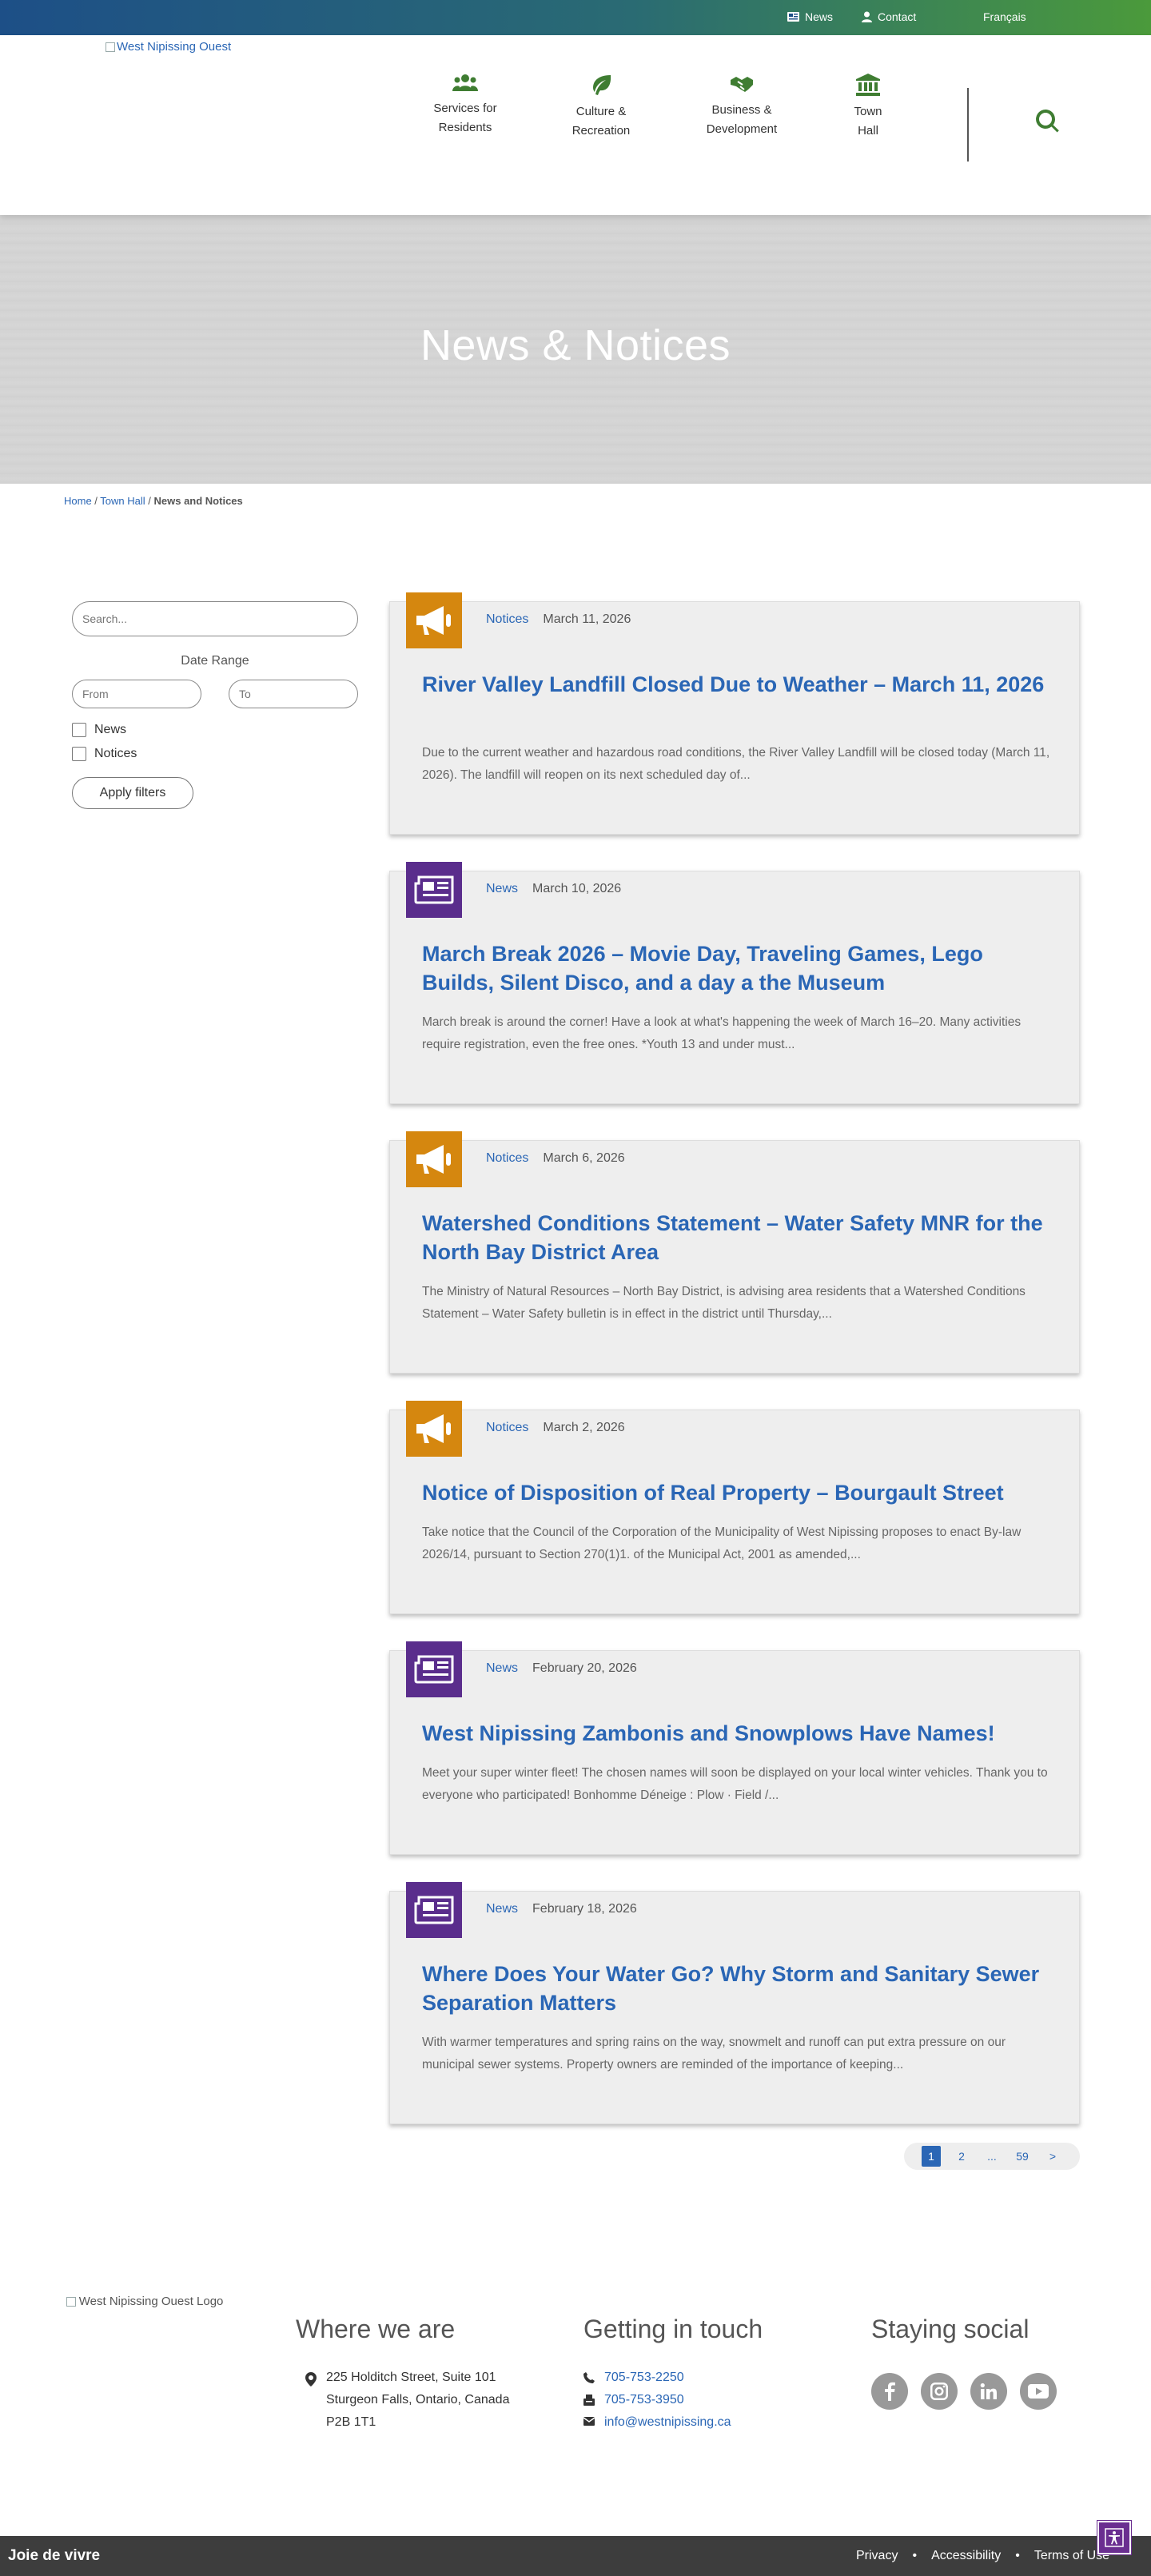 The width and height of the screenshot is (1151, 2576). Describe the element at coordinates (145, 2301) in the screenshot. I see `footer-logo: West Nipissing Ouest Logo` at that location.